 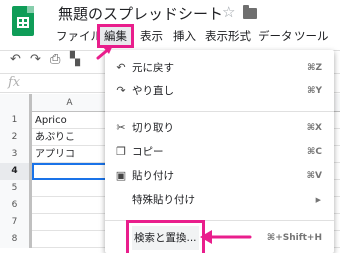 What do you see at coordinates (314, 91) in the screenshot?
I see `shortcut-label: ⌘Y` at bounding box center [314, 91].